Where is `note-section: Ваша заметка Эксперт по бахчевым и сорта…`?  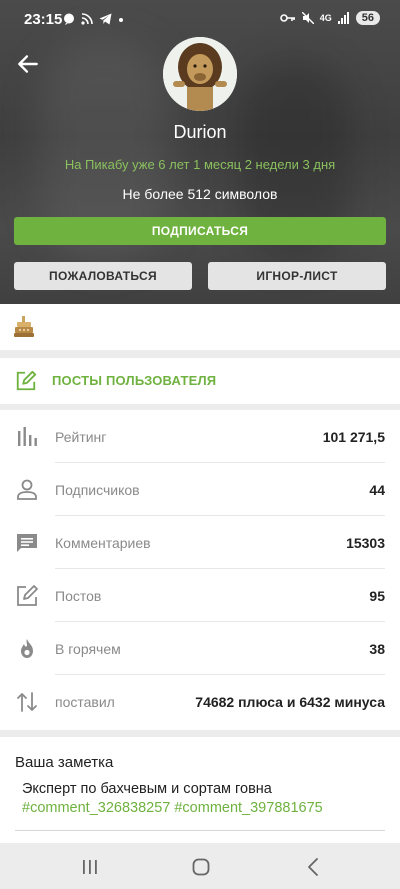 note-section: Ваша заметка Эксперт по бахчевым и сорта… is located at coordinates (200, 790).